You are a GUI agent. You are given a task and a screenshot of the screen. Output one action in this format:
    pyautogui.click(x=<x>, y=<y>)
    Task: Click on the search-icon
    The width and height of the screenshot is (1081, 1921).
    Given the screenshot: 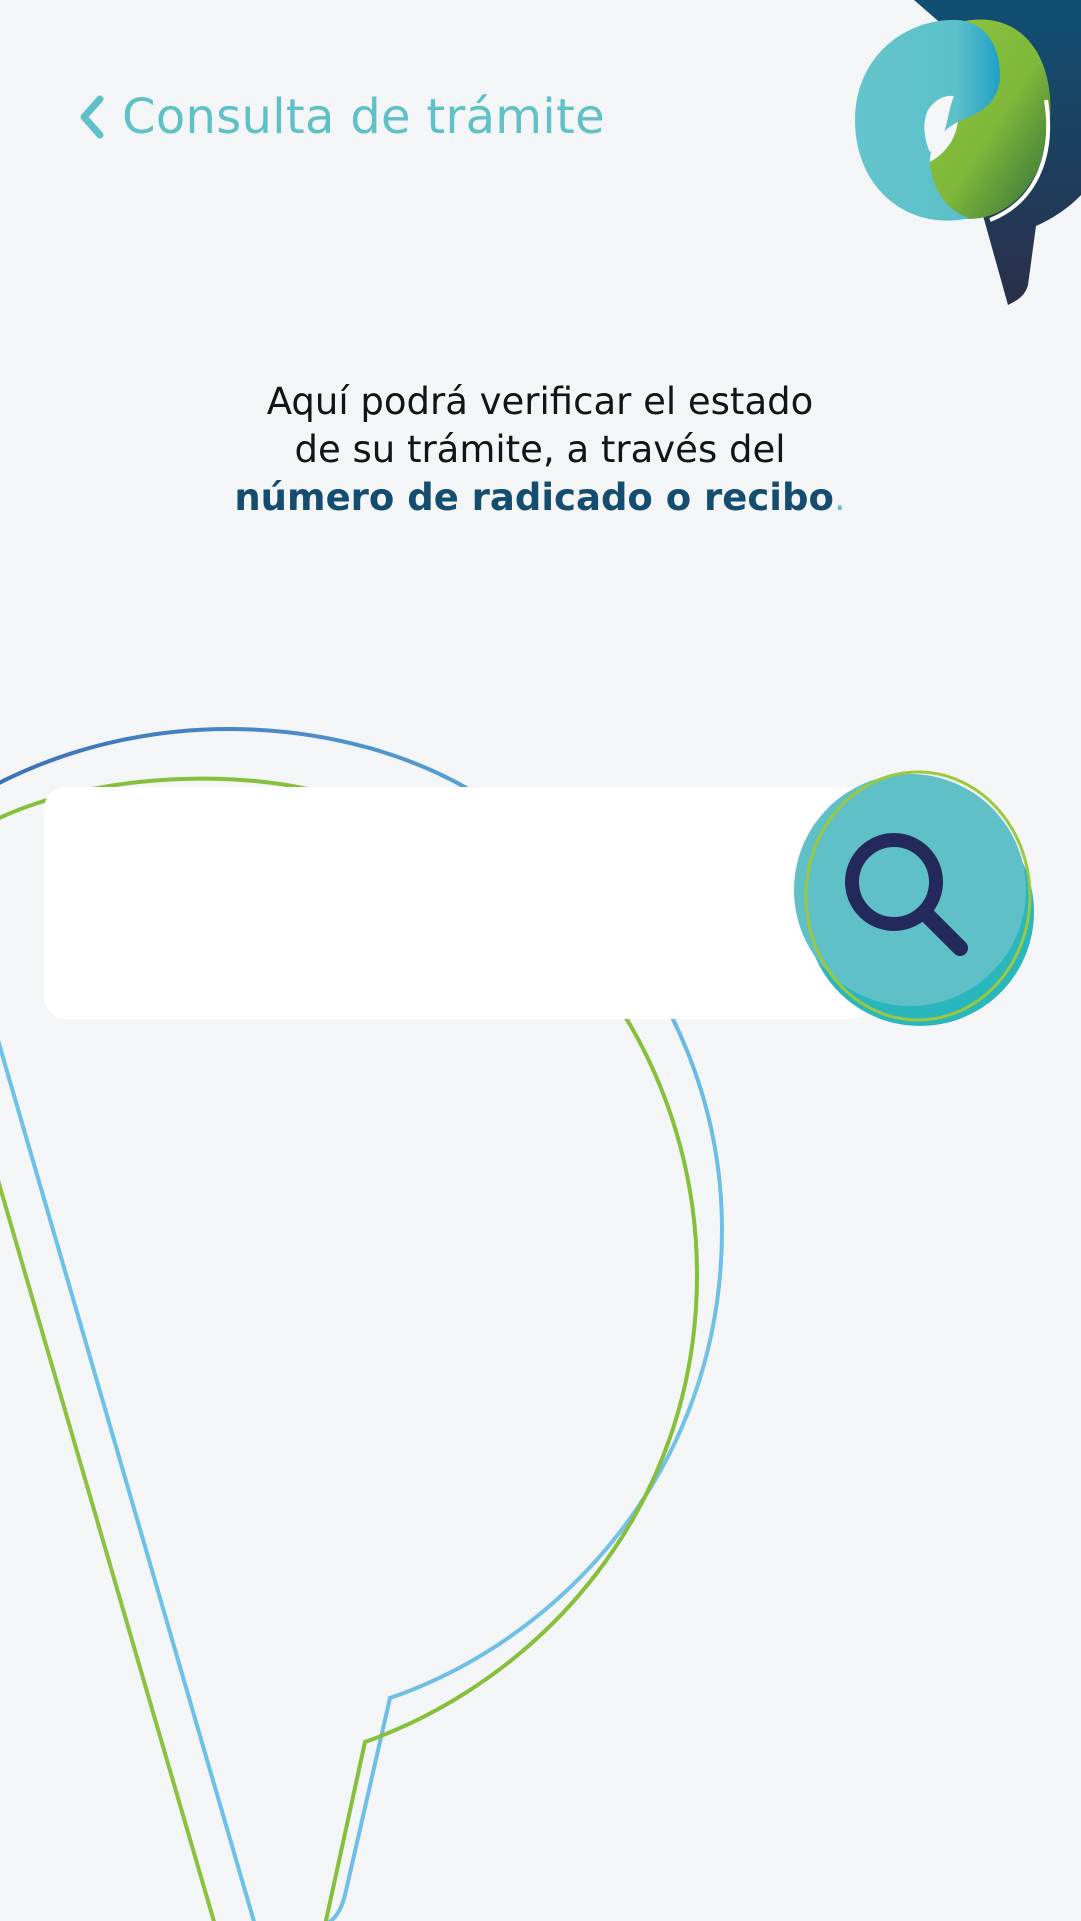 What is the action you would take?
    pyautogui.click(x=915, y=901)
    